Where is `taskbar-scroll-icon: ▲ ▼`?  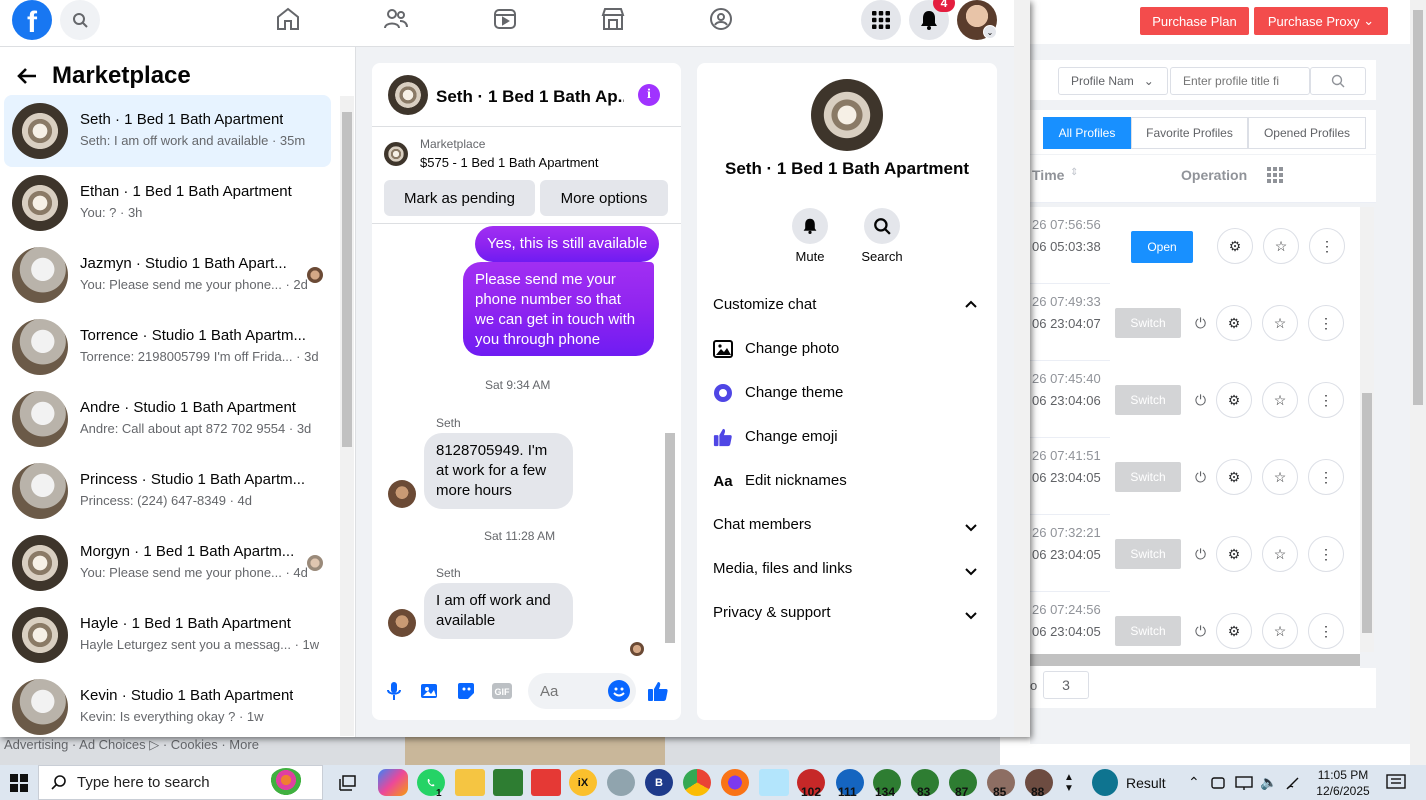
taskbar-scroll-icon: ▲ ▼ is located at coordinates (1069, 782).